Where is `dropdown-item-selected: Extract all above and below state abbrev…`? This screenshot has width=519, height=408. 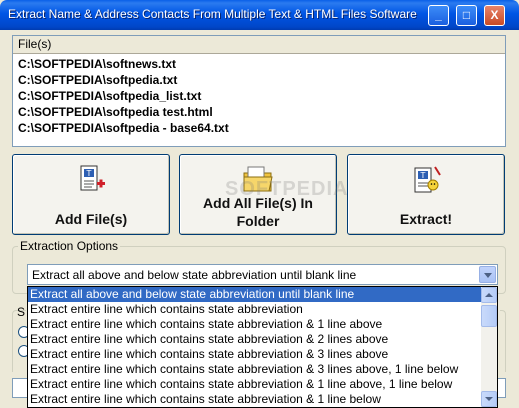
dropdown-item-selected: Extract all above and below state abbrev… is located at coordinates (255, 294).